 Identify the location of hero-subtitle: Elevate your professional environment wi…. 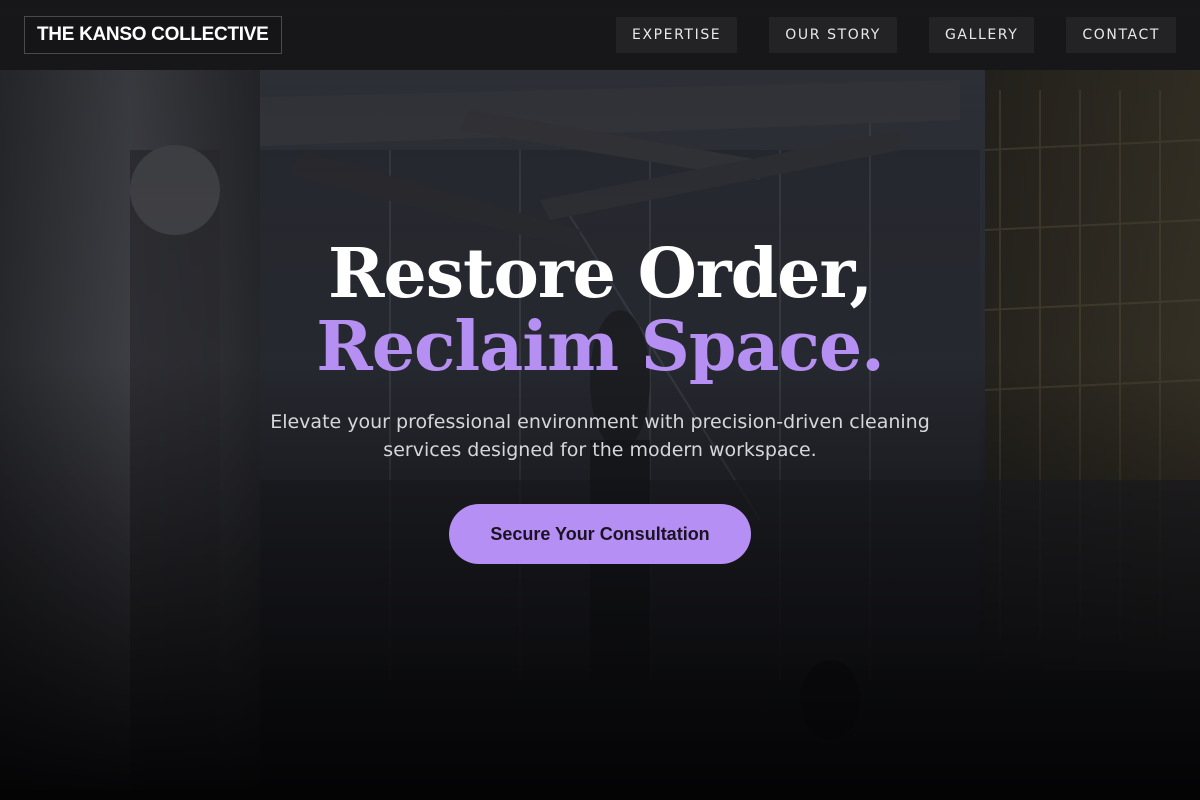
(600, 436).